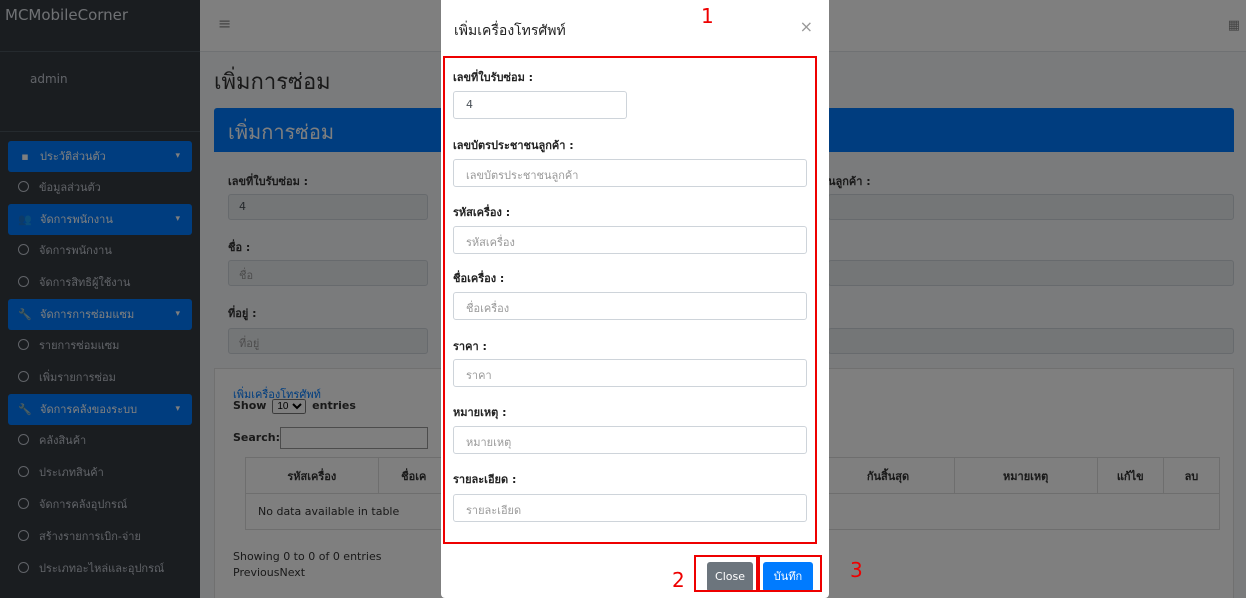 This screenshot has width=1246, height=598. Describe the element at coordinates (806, 26) in the screenshot. I see `close-icon: ×` at that location.